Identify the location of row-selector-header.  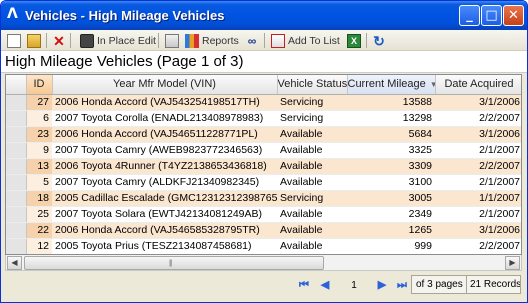
(16, 85).